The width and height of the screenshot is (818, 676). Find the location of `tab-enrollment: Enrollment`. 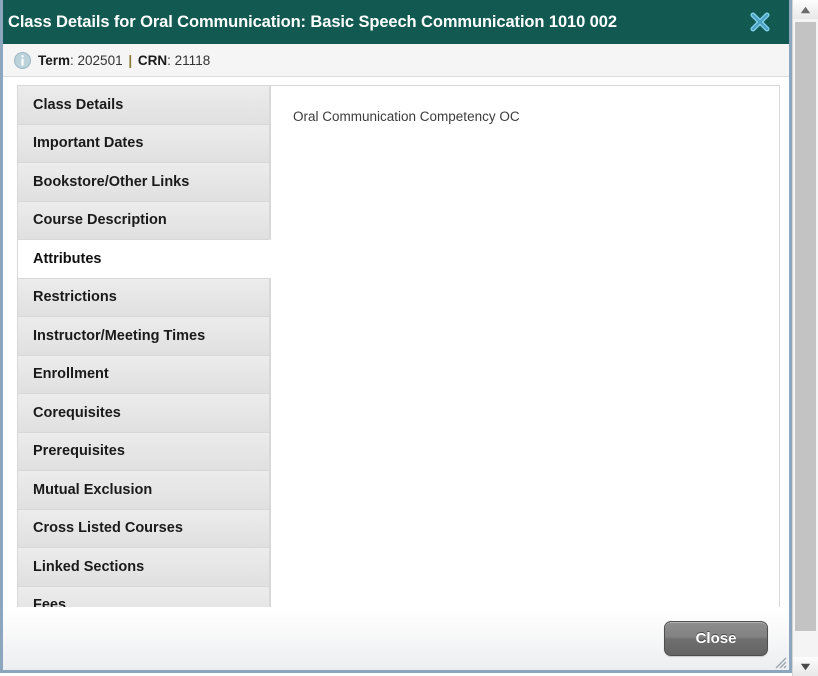

tab-enrollment: Enrollment is located at coordinates (143, 373).